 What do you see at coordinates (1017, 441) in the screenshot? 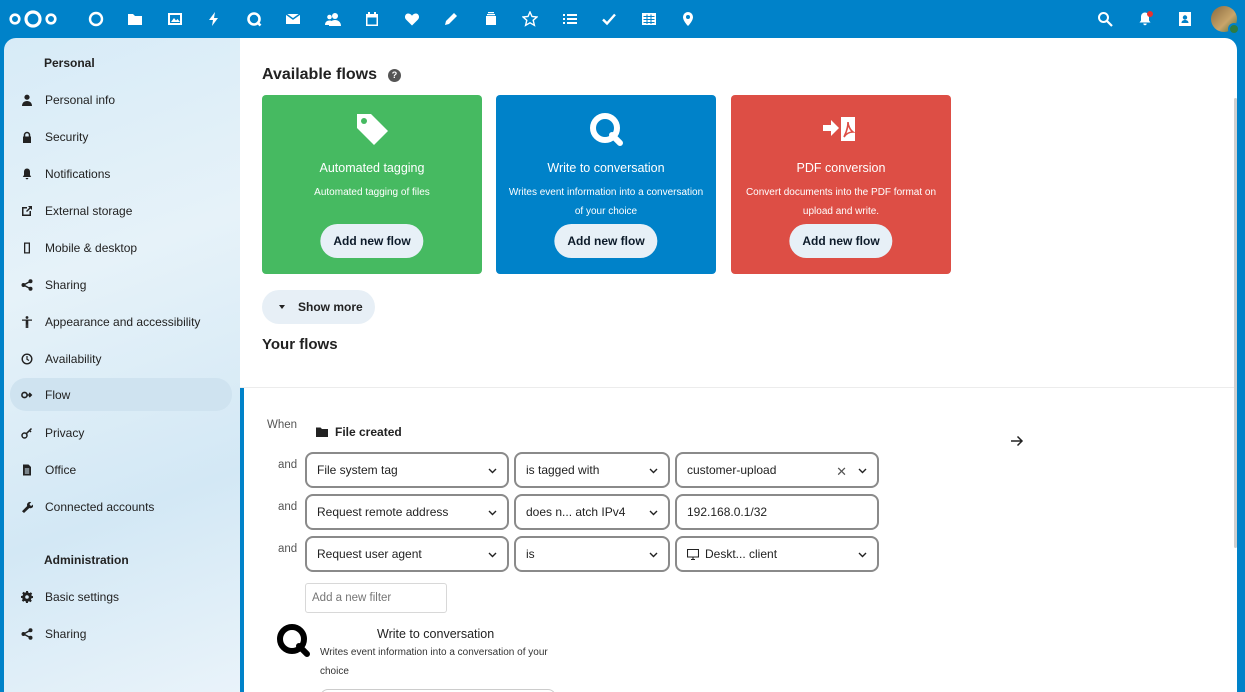
I see `arrow-right-icon` at bounding box center [1017, 441].